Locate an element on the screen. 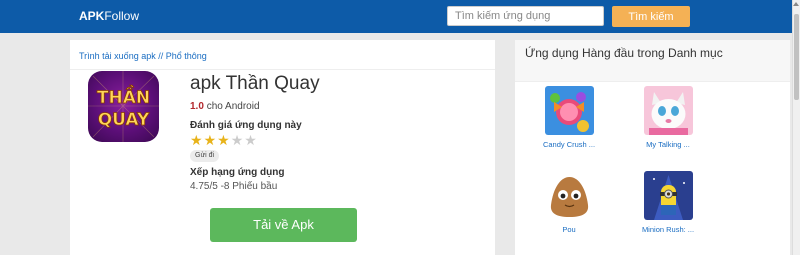 The height and width of the screenshot is (255, 800). search-input is located at coordinates (525, 16).